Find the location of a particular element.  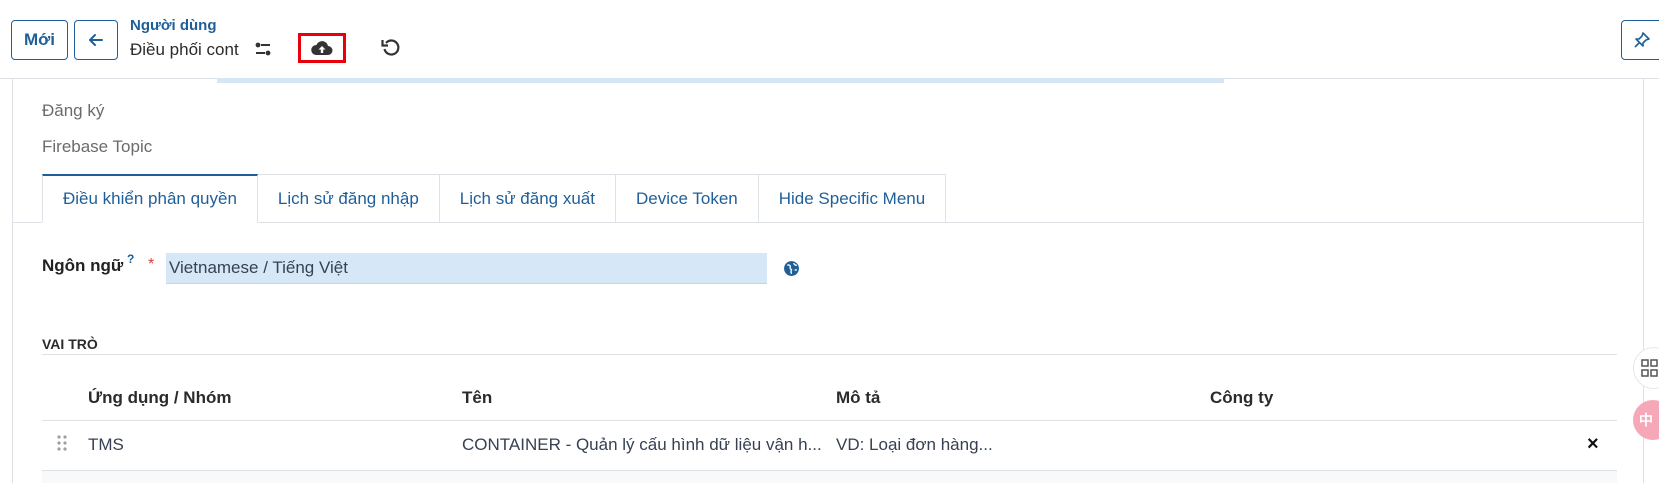

section-divider is located at coordinates (829, 354).